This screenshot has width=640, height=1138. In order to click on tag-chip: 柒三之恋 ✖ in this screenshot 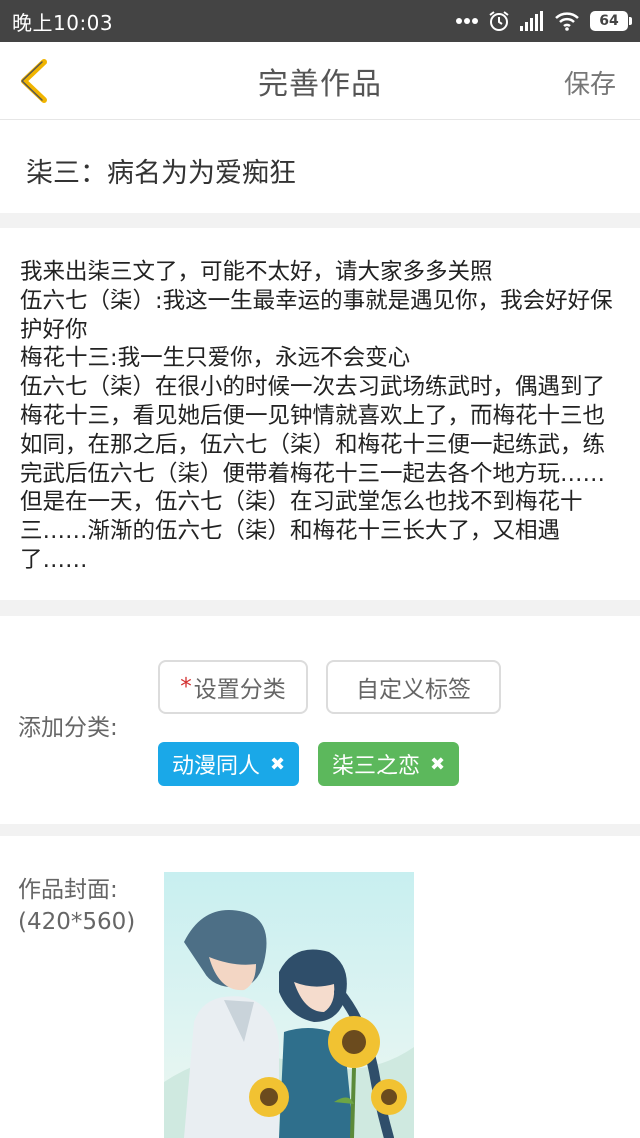, I will do `click(389, 764)`.